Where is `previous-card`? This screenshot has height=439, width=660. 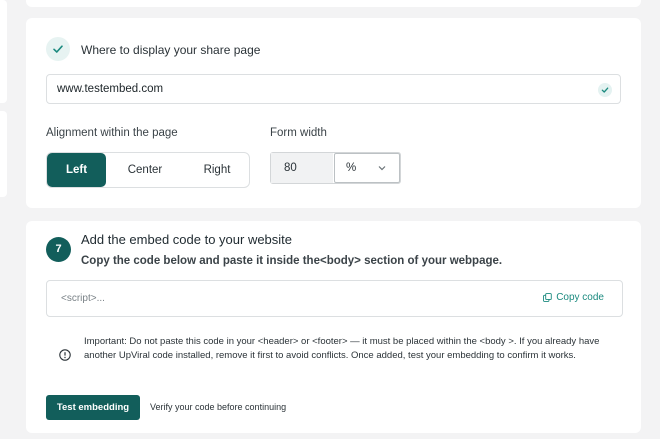
previous-card is located at coordinates (333, 3).